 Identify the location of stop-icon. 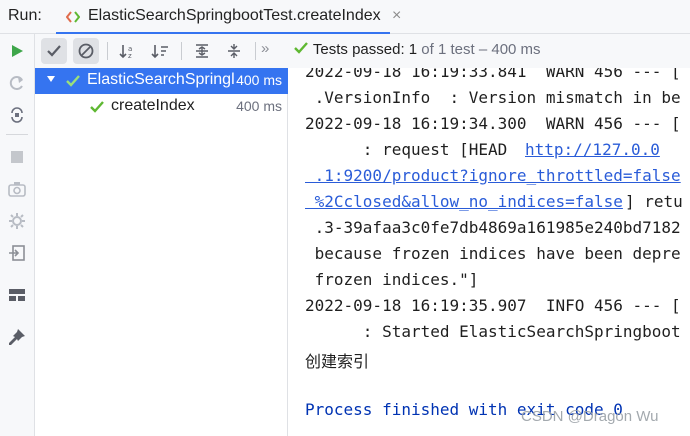
(17, 157).